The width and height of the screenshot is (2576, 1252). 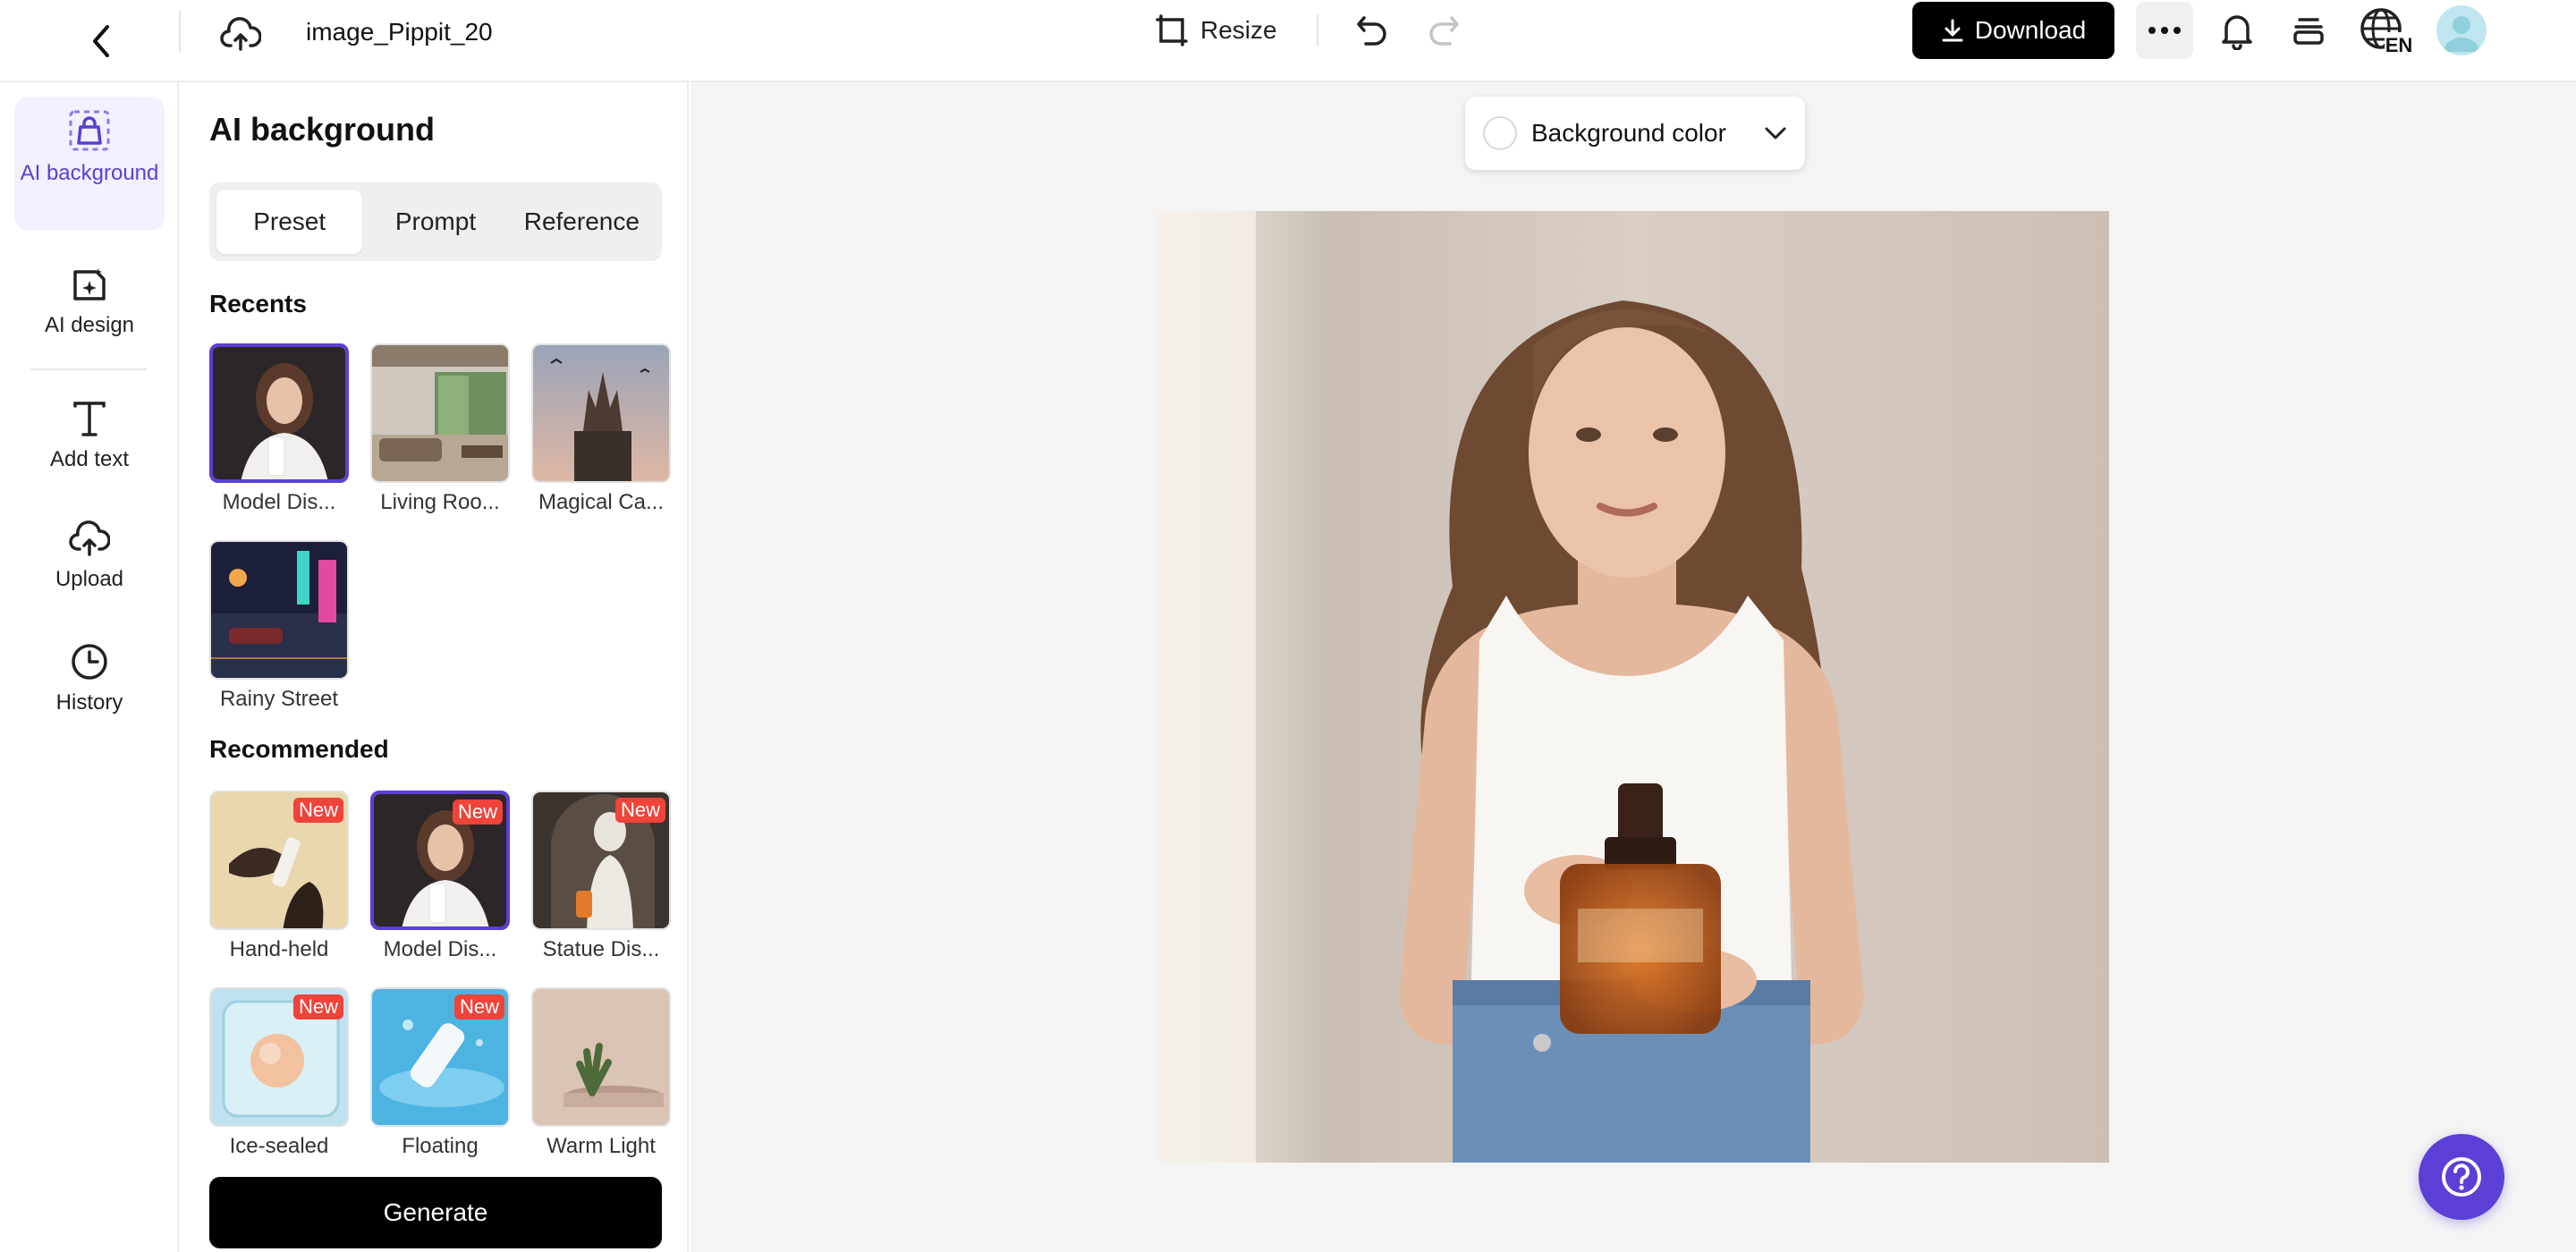 I want to click on avatar, so click(x=2461, y=30).